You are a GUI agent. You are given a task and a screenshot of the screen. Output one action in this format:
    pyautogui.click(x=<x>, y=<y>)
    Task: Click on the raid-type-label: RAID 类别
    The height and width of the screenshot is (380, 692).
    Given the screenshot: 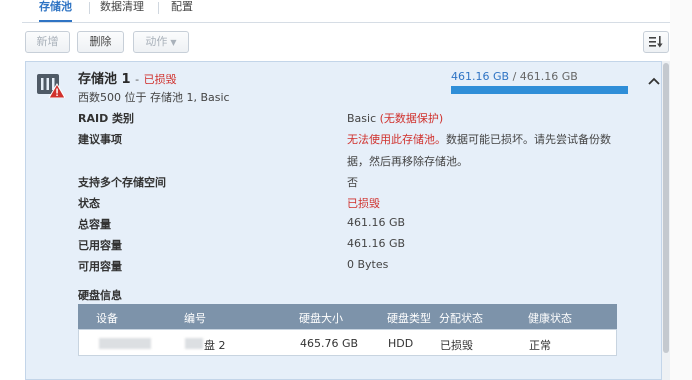 What is the action you would take?
    pyautogui.click(x=106, y=118)
    